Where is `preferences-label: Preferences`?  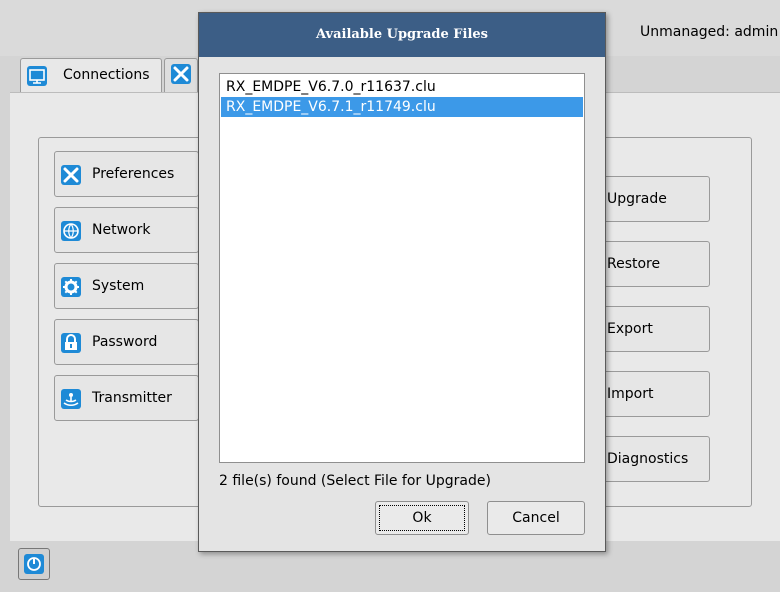
preferences-label: Preferences is located at coordinates (133, 174).